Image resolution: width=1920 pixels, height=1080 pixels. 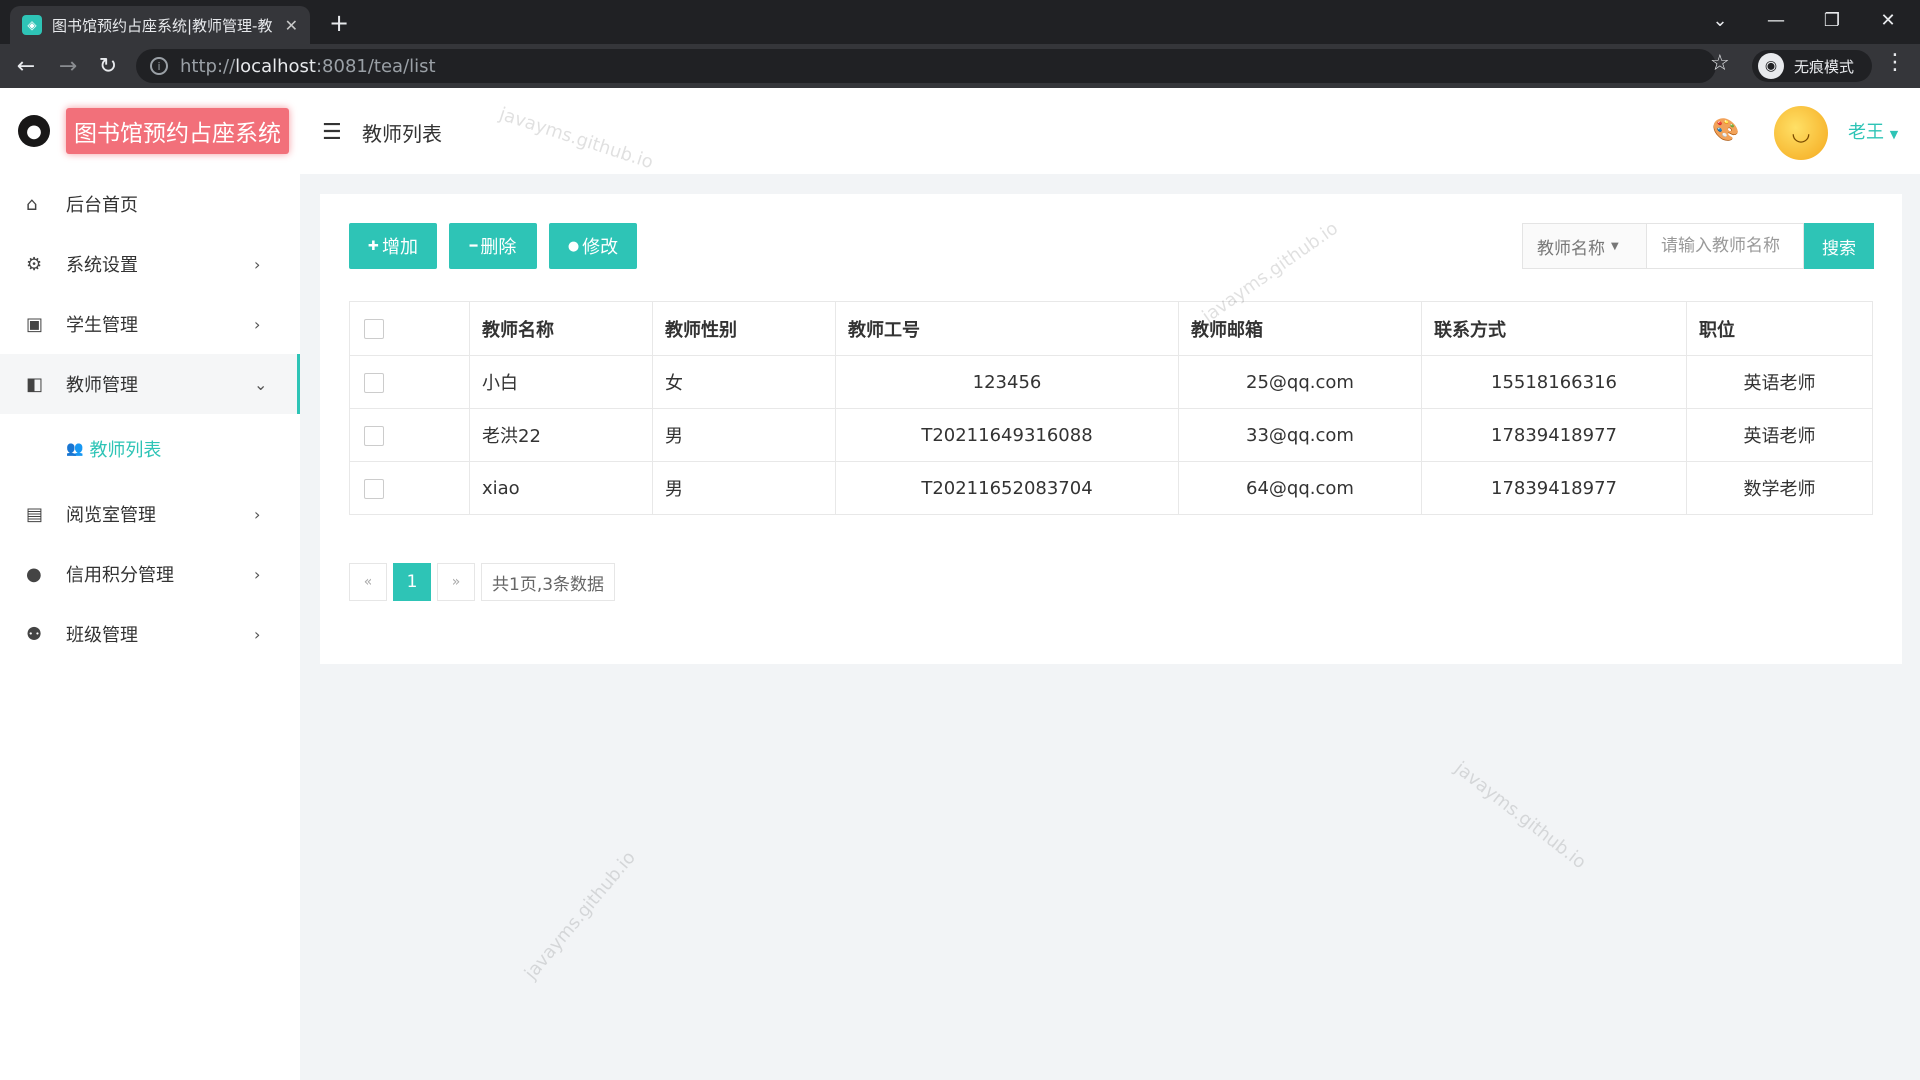 I want to click on delete-button-label: 删除, so click(x=498, y=247).